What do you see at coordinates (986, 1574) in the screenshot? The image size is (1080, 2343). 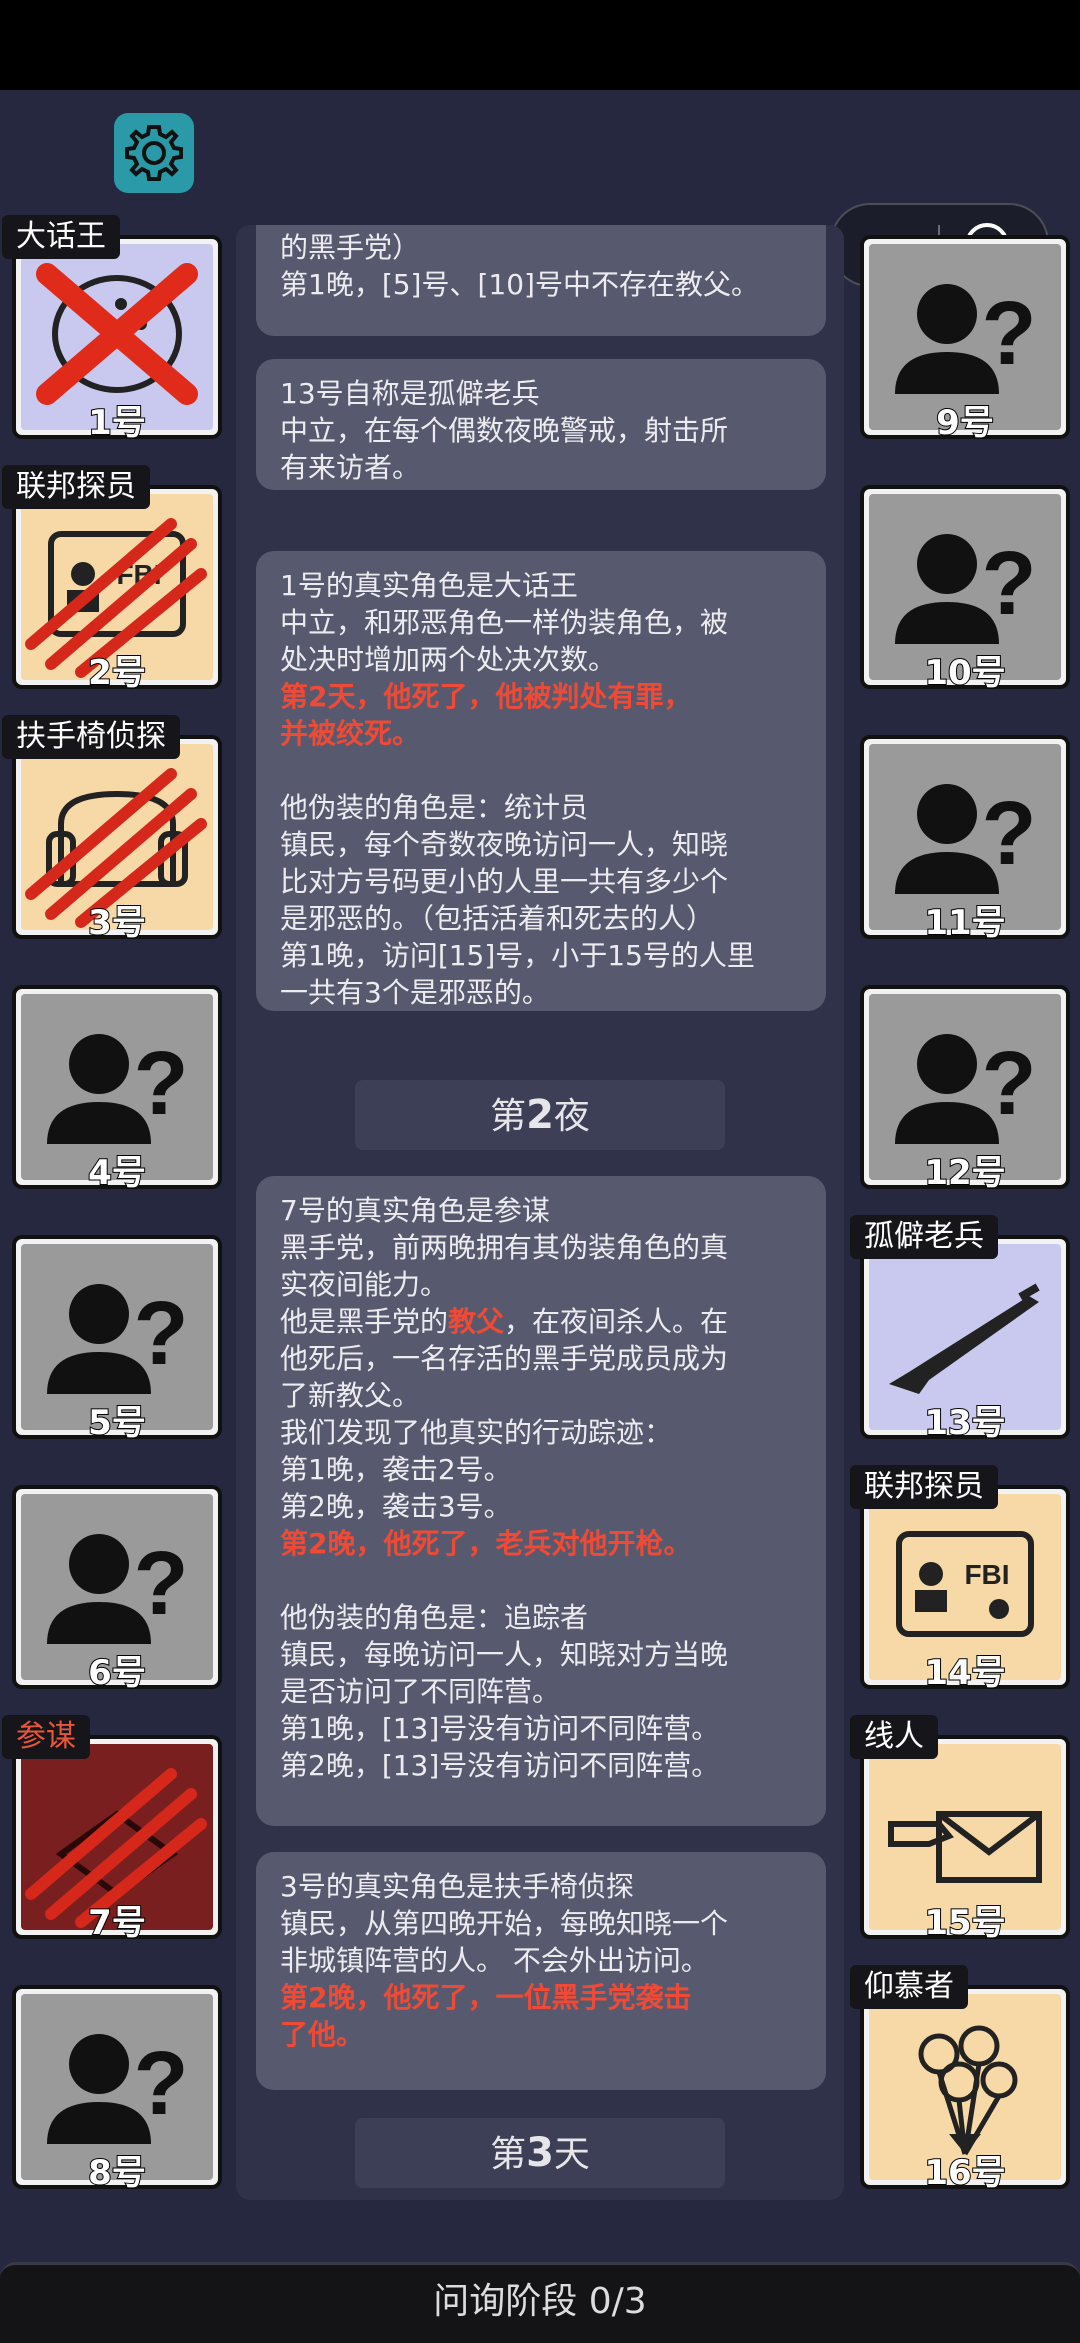 I see `svg-text: FBI` at bounding box center [986, 1574].